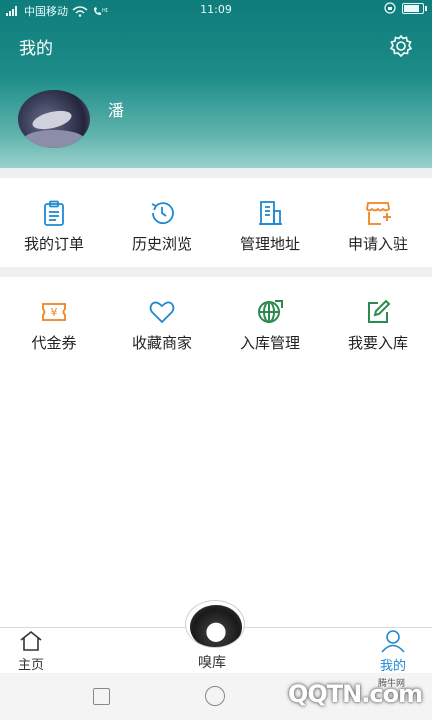  Describe the element at coordinates (393, 641) in the screenshot. I see `user-icon` at that location.